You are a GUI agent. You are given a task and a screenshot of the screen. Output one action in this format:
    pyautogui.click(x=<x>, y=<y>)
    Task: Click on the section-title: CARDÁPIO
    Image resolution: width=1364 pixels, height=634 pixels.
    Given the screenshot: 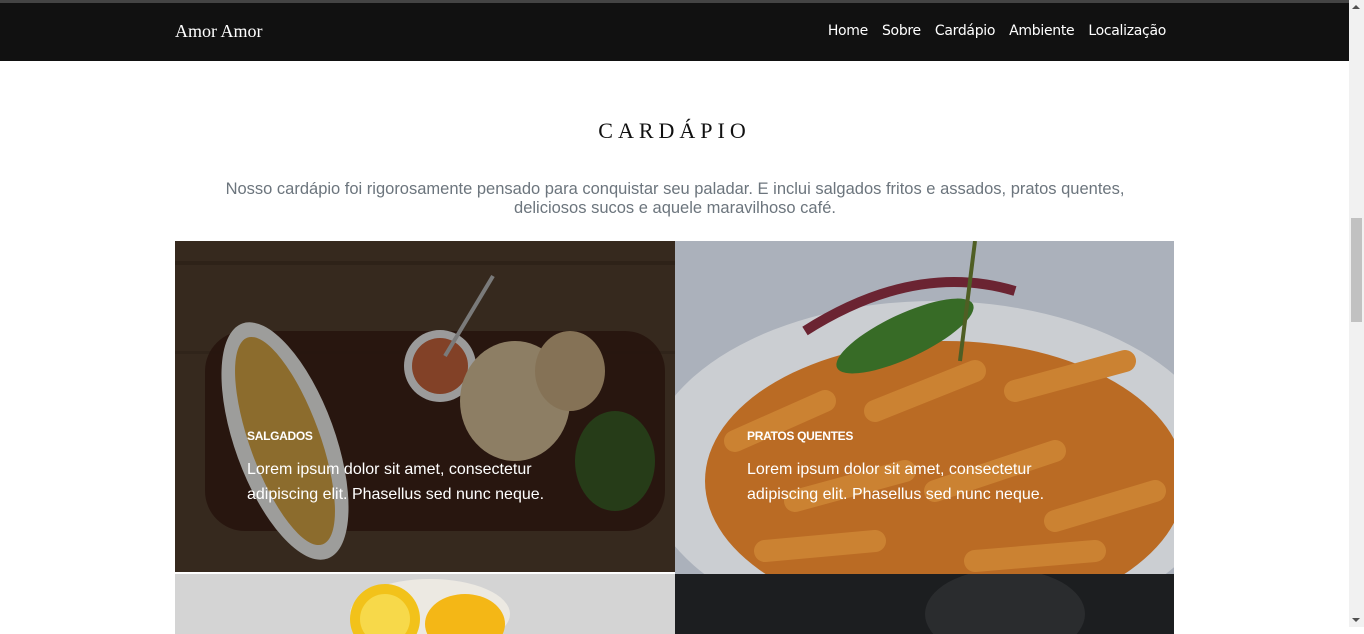 What is the action you would take?
    pyautogui.click(x=674, y=130)
    